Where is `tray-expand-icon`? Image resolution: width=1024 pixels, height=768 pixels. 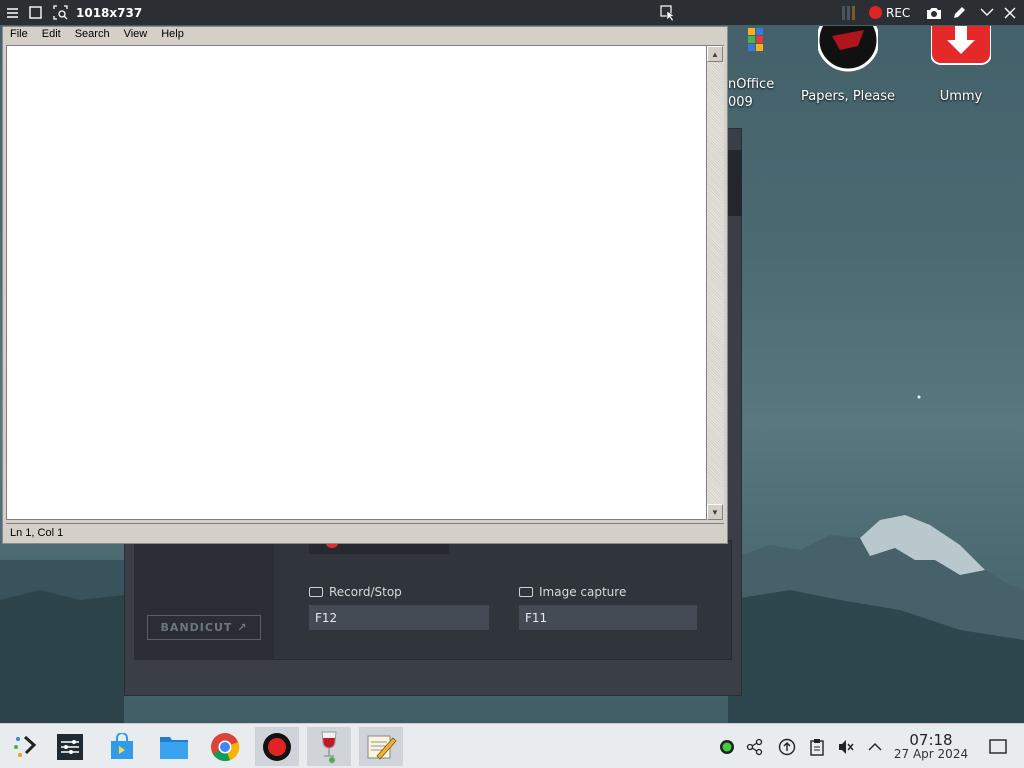 tray-expand-icon is located at coordinates (875, 747).